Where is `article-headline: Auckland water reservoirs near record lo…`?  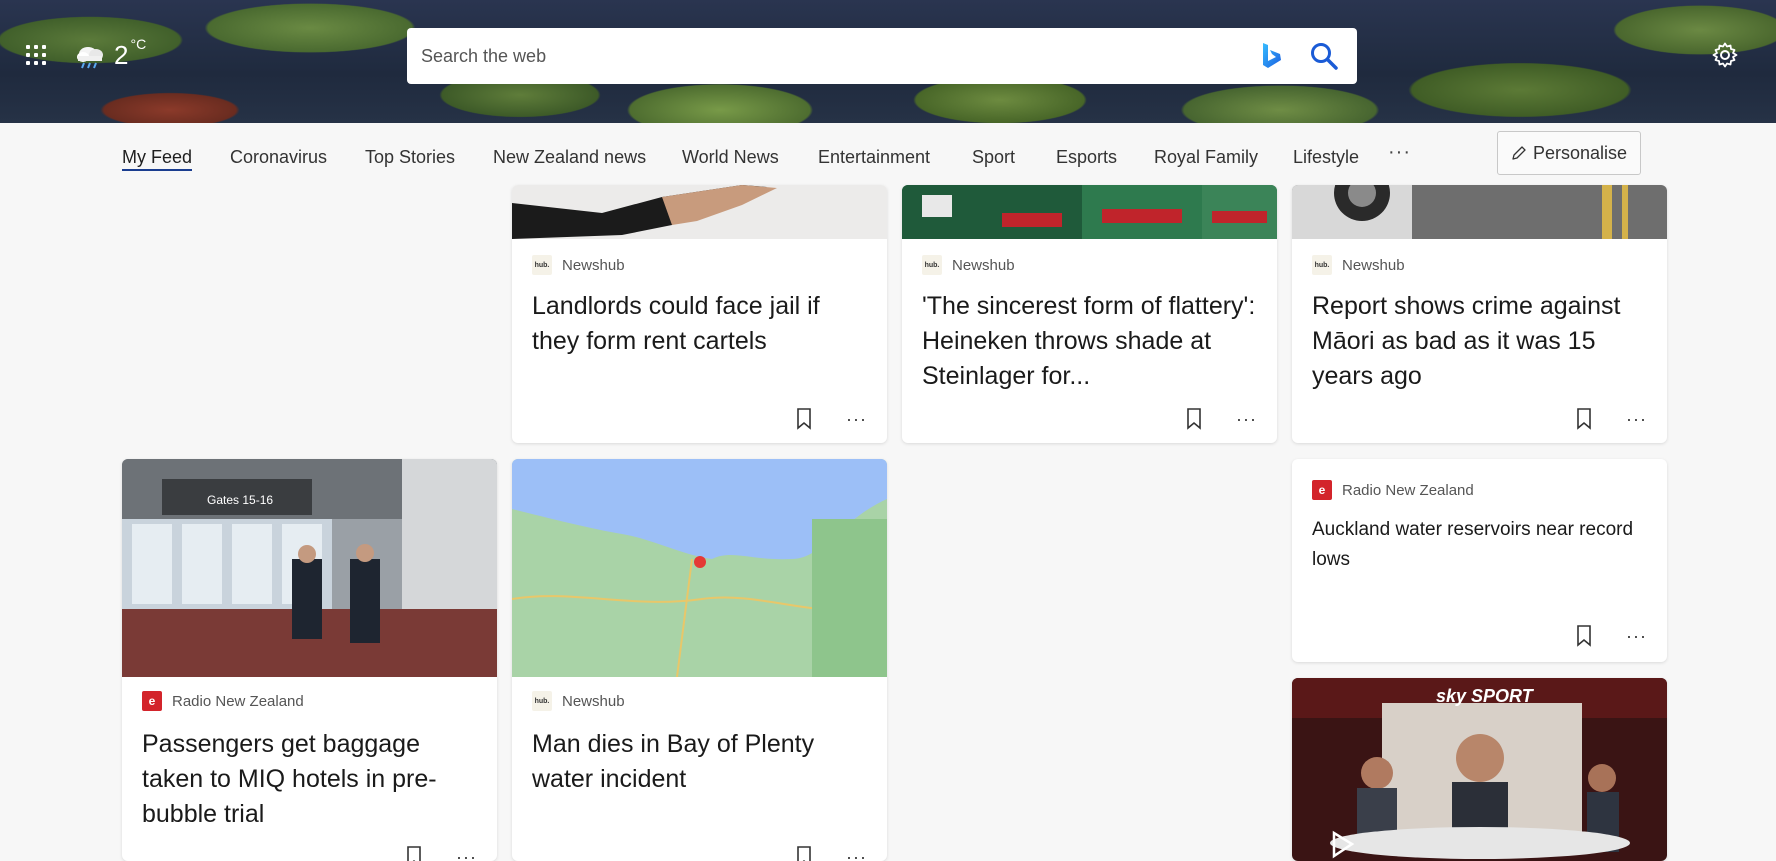
article-headline: Auckland water reservoirs near record lo… is located at coordinates (1479, 545).